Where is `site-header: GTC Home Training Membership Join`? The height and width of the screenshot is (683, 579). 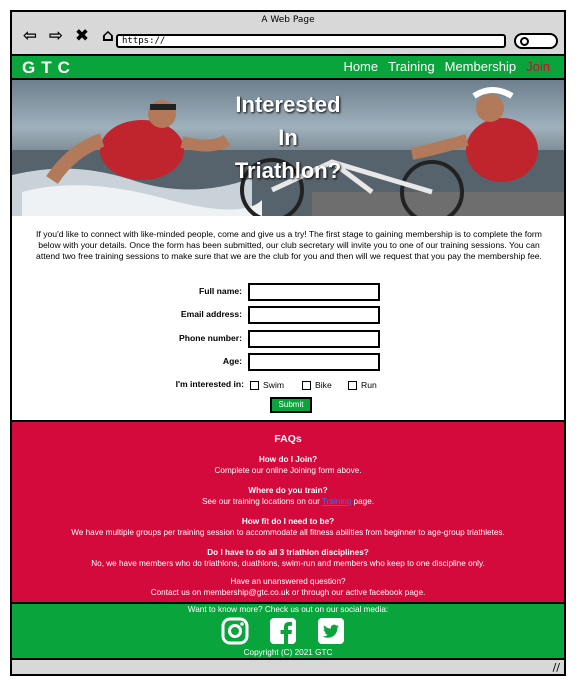 site-header: GTC Home Training Membership Join is located at coordinates (288, 68).